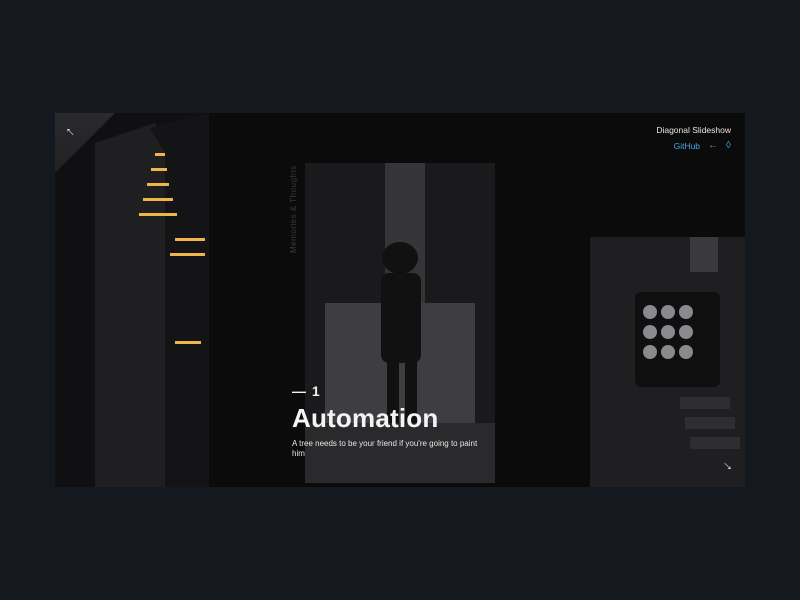 This screenshot has width=800, height=600. I want to click on header-brand: Diagonal Slideshow GitHub ← ◊, so click(693, 138).